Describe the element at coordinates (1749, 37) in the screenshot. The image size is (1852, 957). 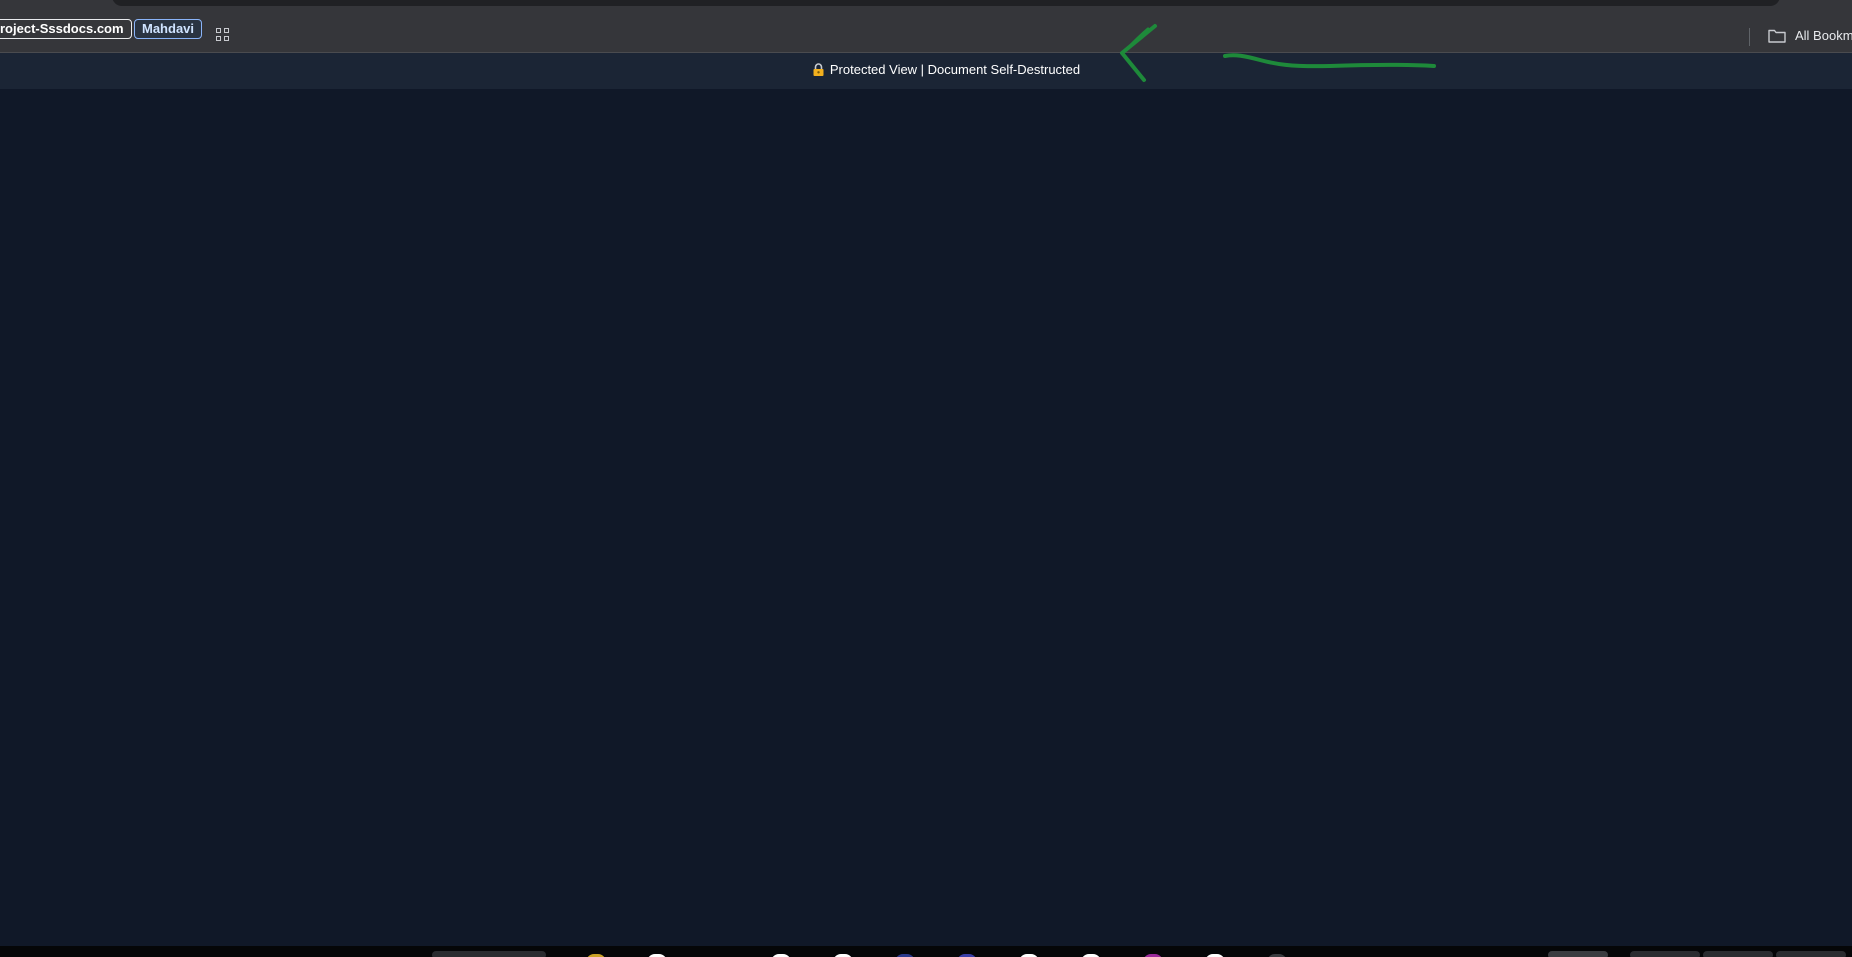
I see `bookmarks-divider` at that location.